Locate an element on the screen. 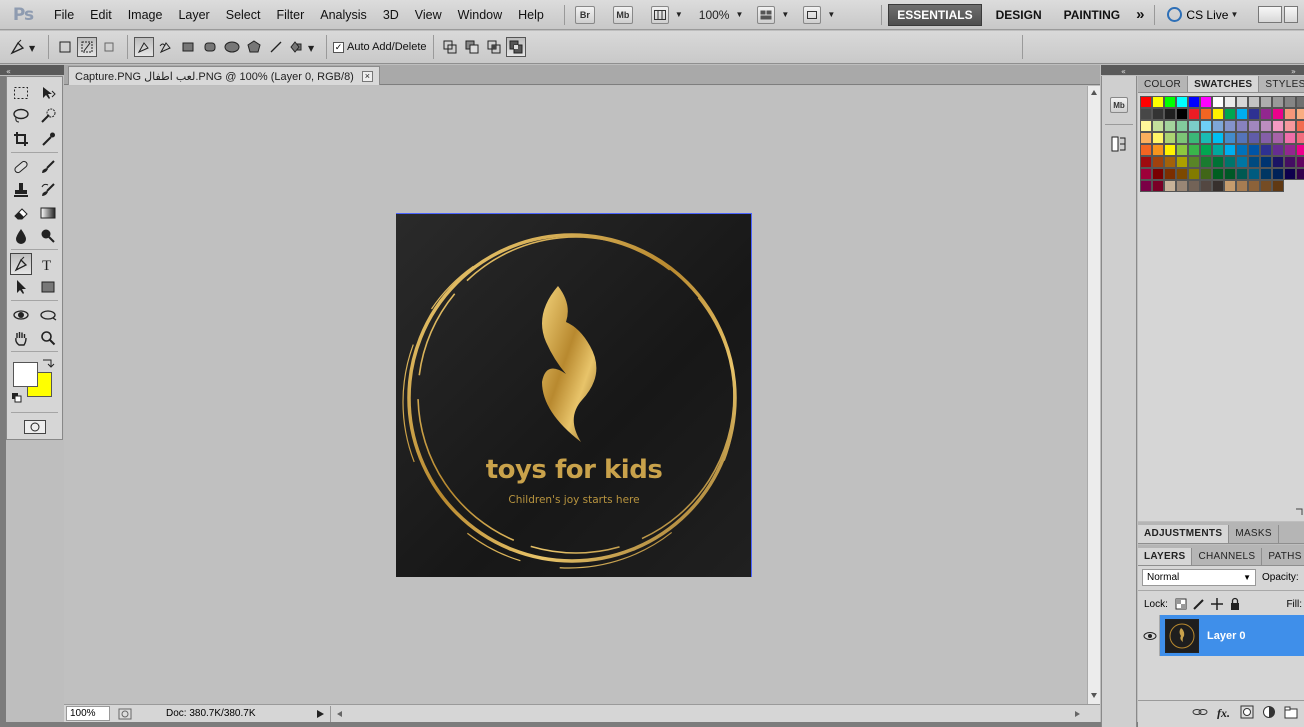  gradient-tool is located at coordinates (48, 213).